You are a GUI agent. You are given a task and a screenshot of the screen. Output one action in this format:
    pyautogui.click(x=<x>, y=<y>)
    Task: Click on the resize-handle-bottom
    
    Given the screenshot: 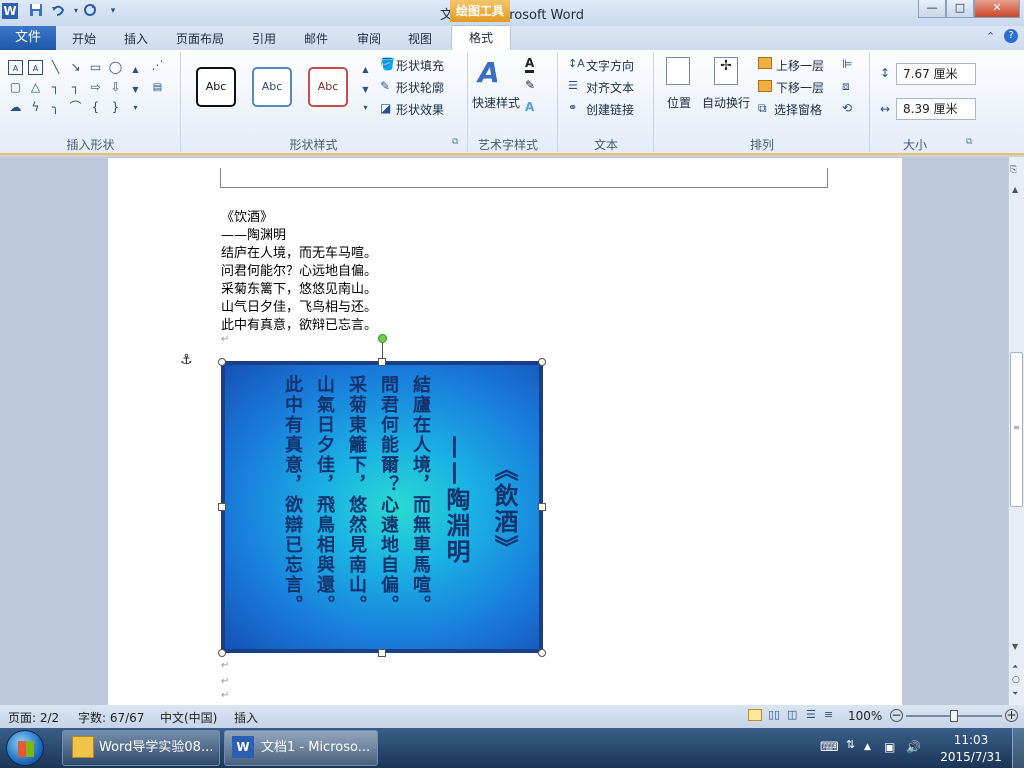 What is the action you would take?
    pyautogui.click(x=382, y=653)
    